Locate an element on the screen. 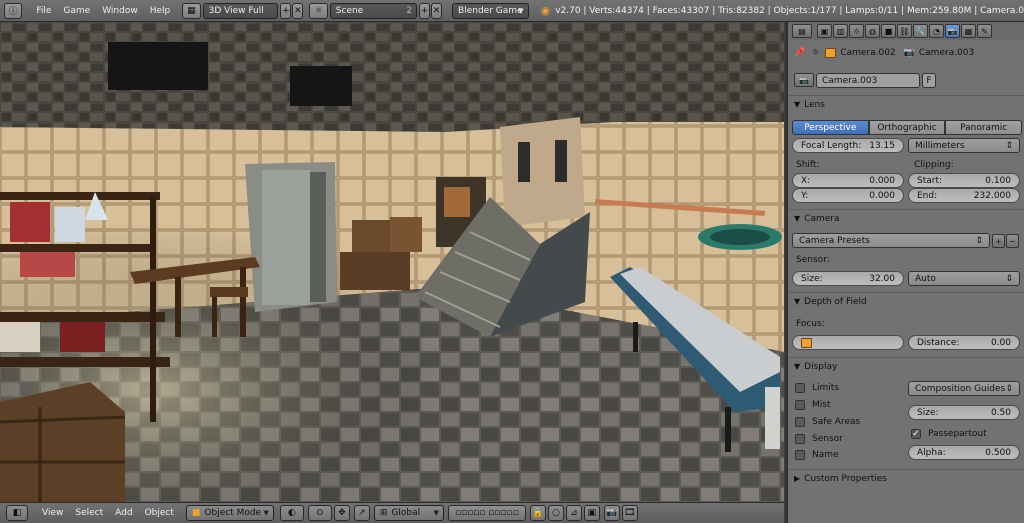 The height and width of the screenshot is (523, 1024). focal-length-field: Focal Length: 13.15 is located at coordinates (848, 145).